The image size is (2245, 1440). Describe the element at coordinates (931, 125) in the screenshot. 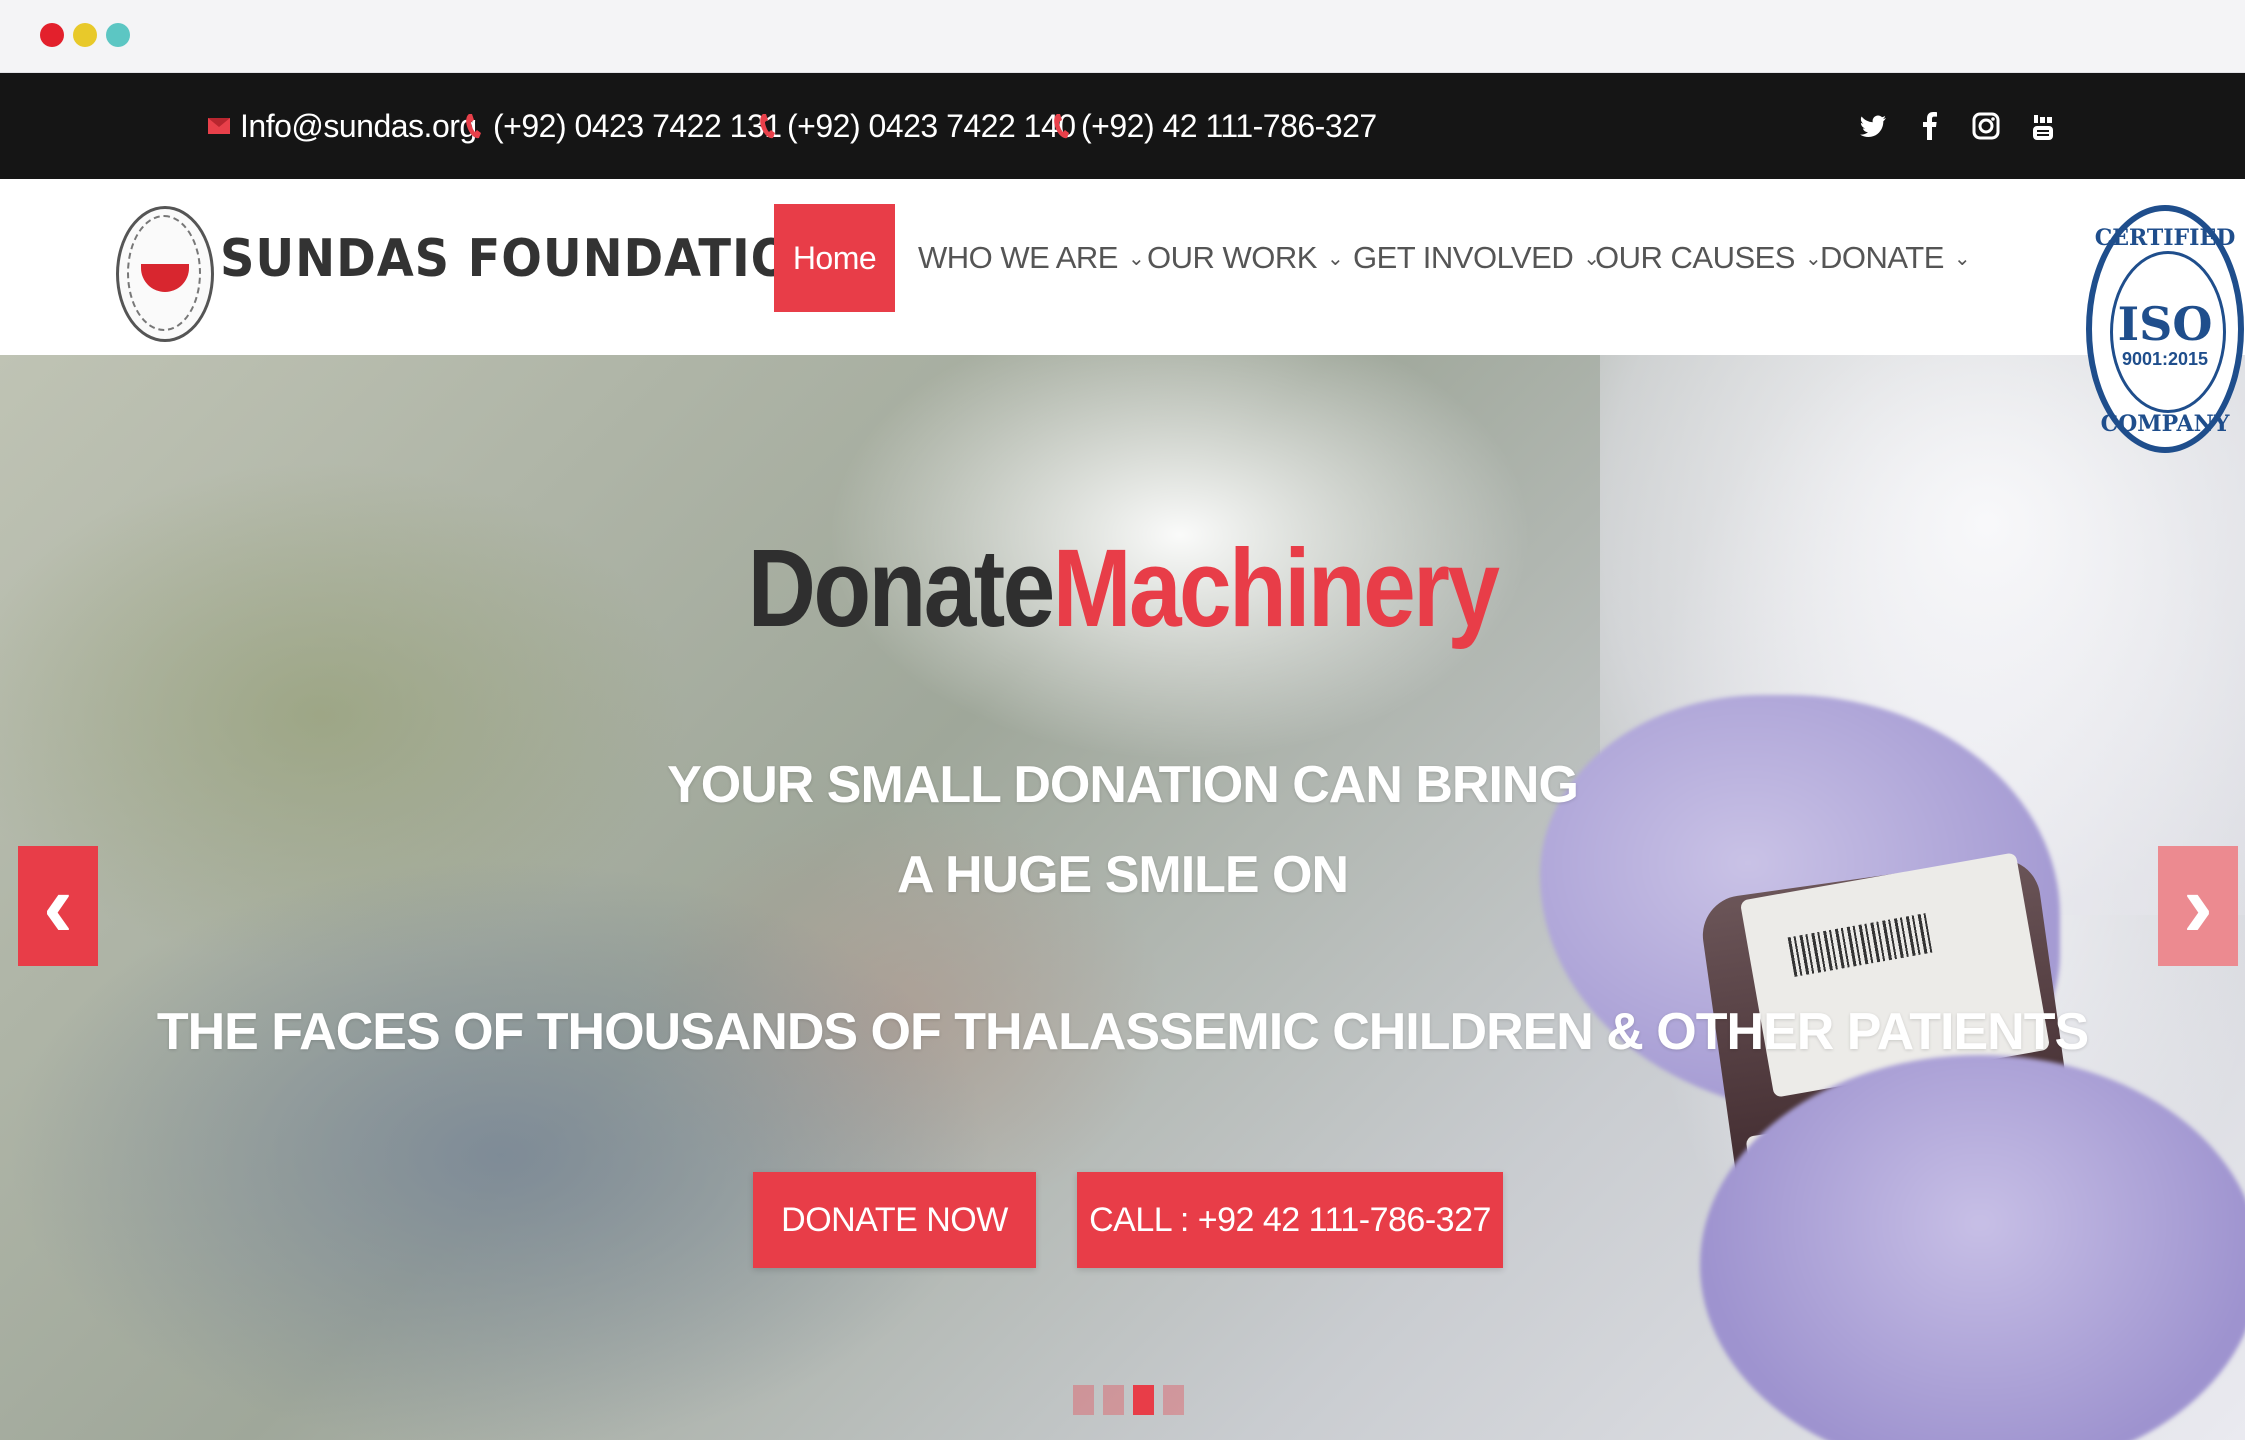

I see `phone-text-2: (+92) 0423 7422 140` at that location.